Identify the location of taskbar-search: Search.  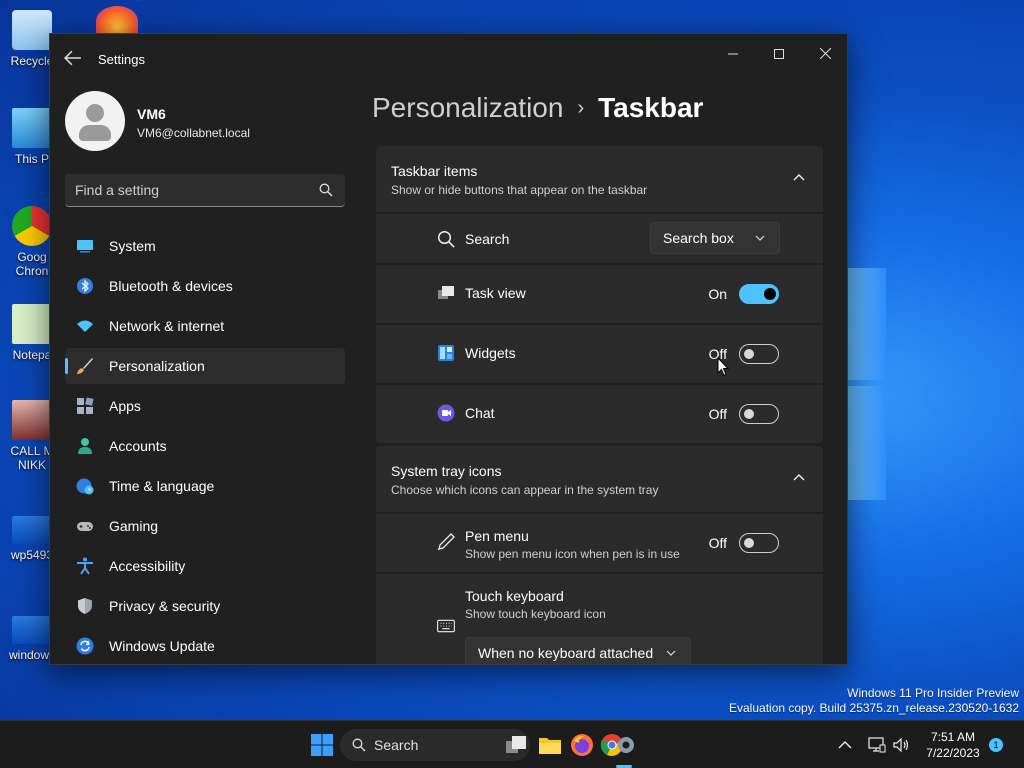
(435, 745).